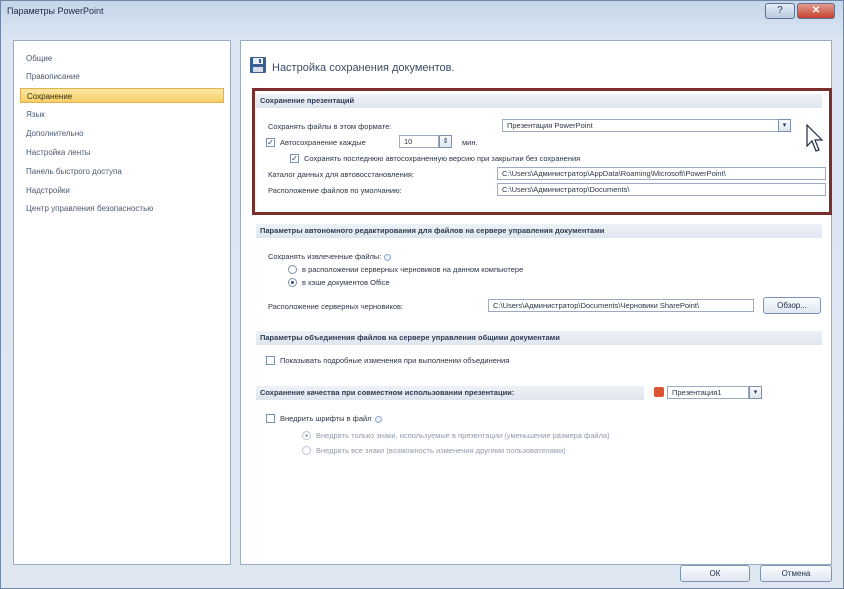 The height and width of the screenshot is (589, 844). Describe the element at coordinates (715, 573) in the screenshot. I see `ok-button: ОК` at that location.